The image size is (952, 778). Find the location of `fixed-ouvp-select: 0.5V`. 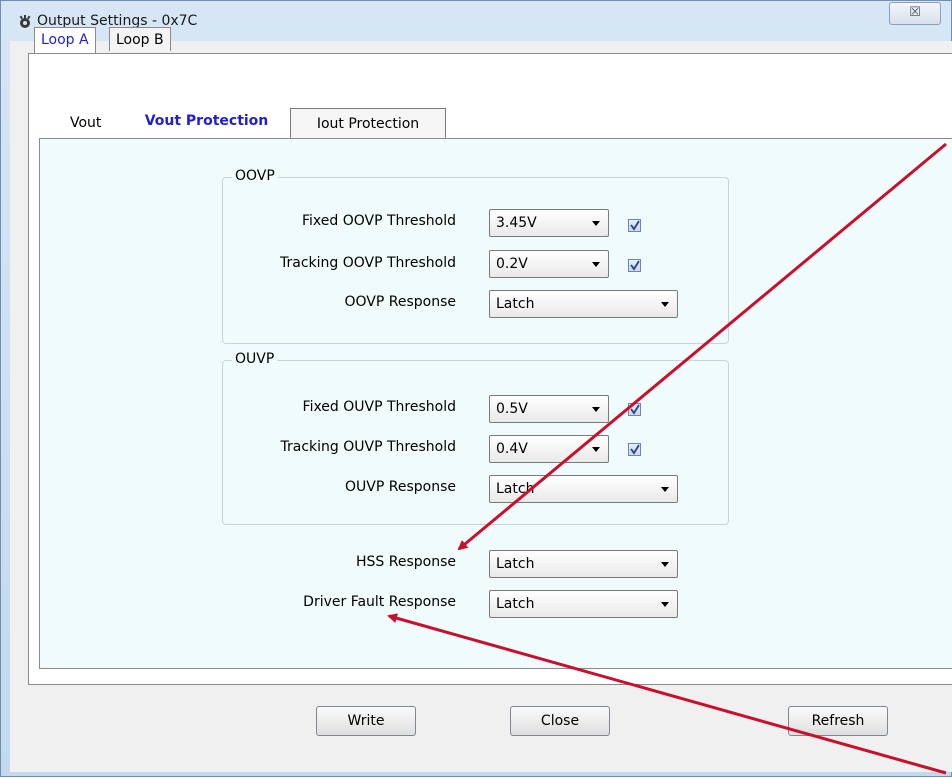

fixed-ouvp-select: 0.5V is located at coordinates (549, 409).